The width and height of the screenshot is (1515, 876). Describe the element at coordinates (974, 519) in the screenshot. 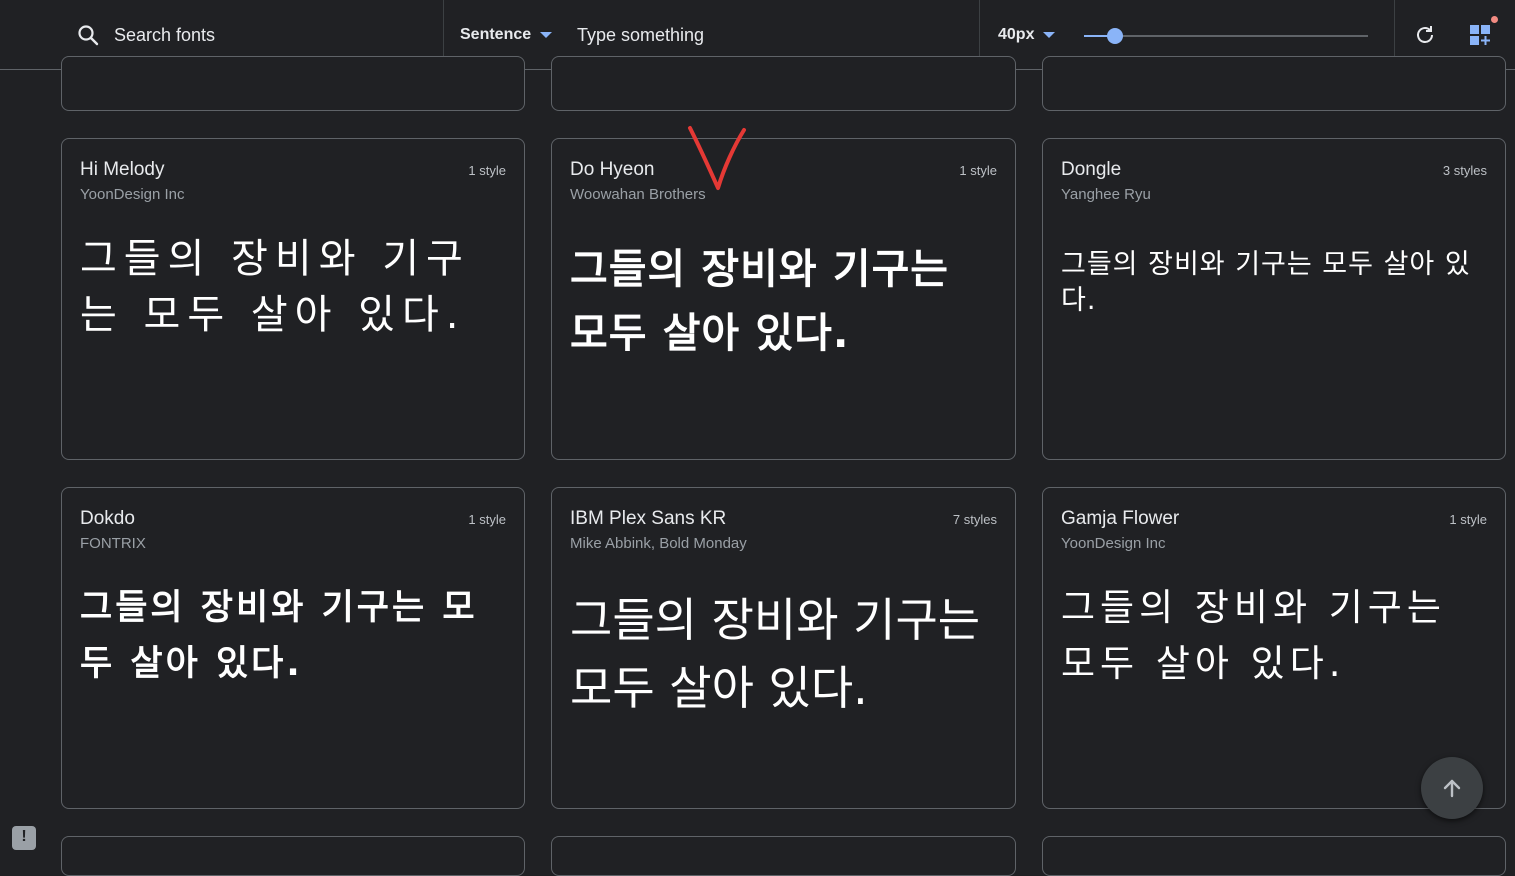

I see `style-count: 7 styles` at that location.